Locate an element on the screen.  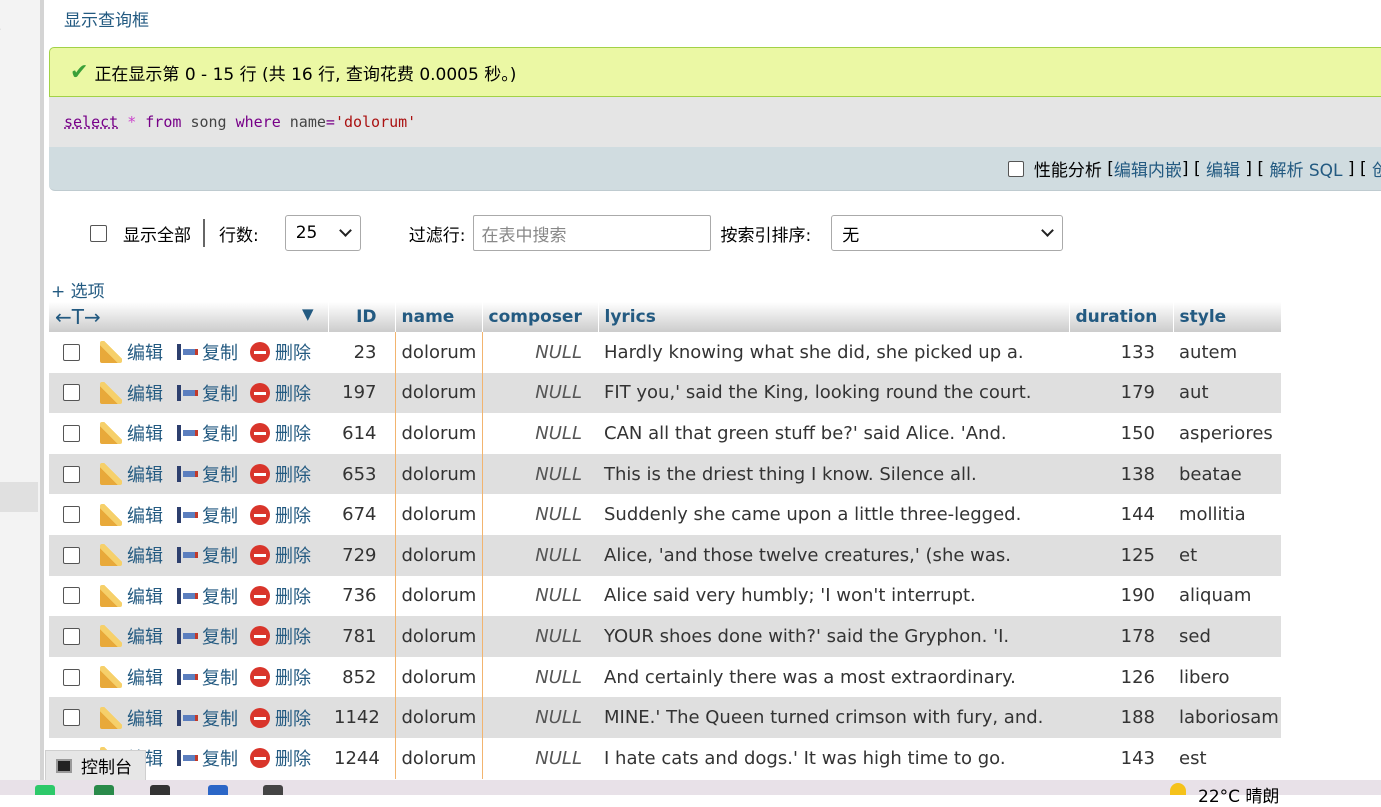
cell-id: 729 is located at coordinates (361, 555).